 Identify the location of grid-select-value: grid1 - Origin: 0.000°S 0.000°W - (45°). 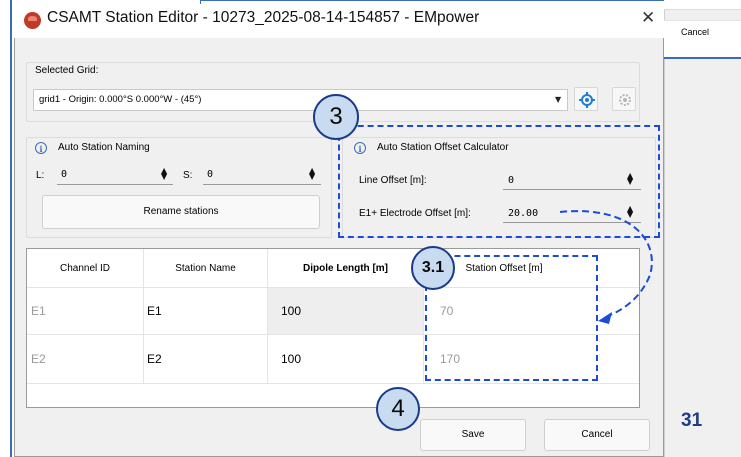
(120, 99).